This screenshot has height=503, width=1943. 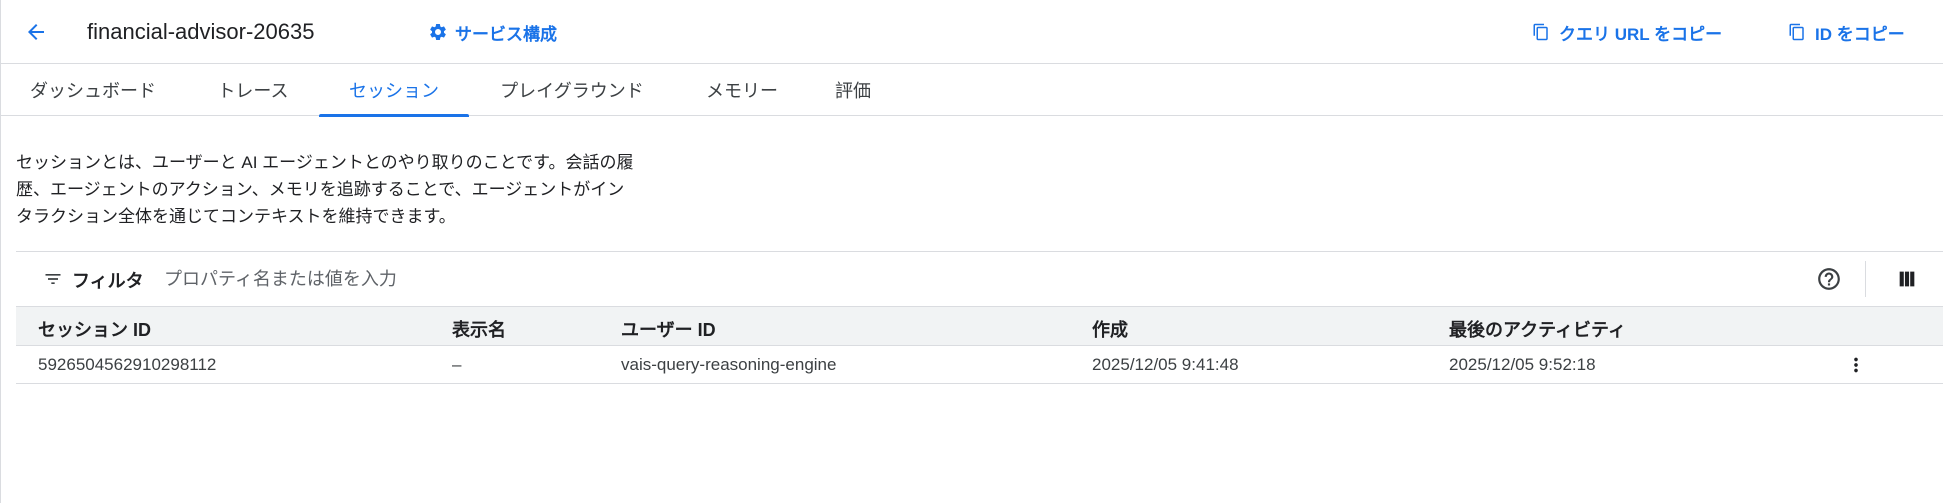 I want to click on row-actions-button, so click(x=1856, y=365).